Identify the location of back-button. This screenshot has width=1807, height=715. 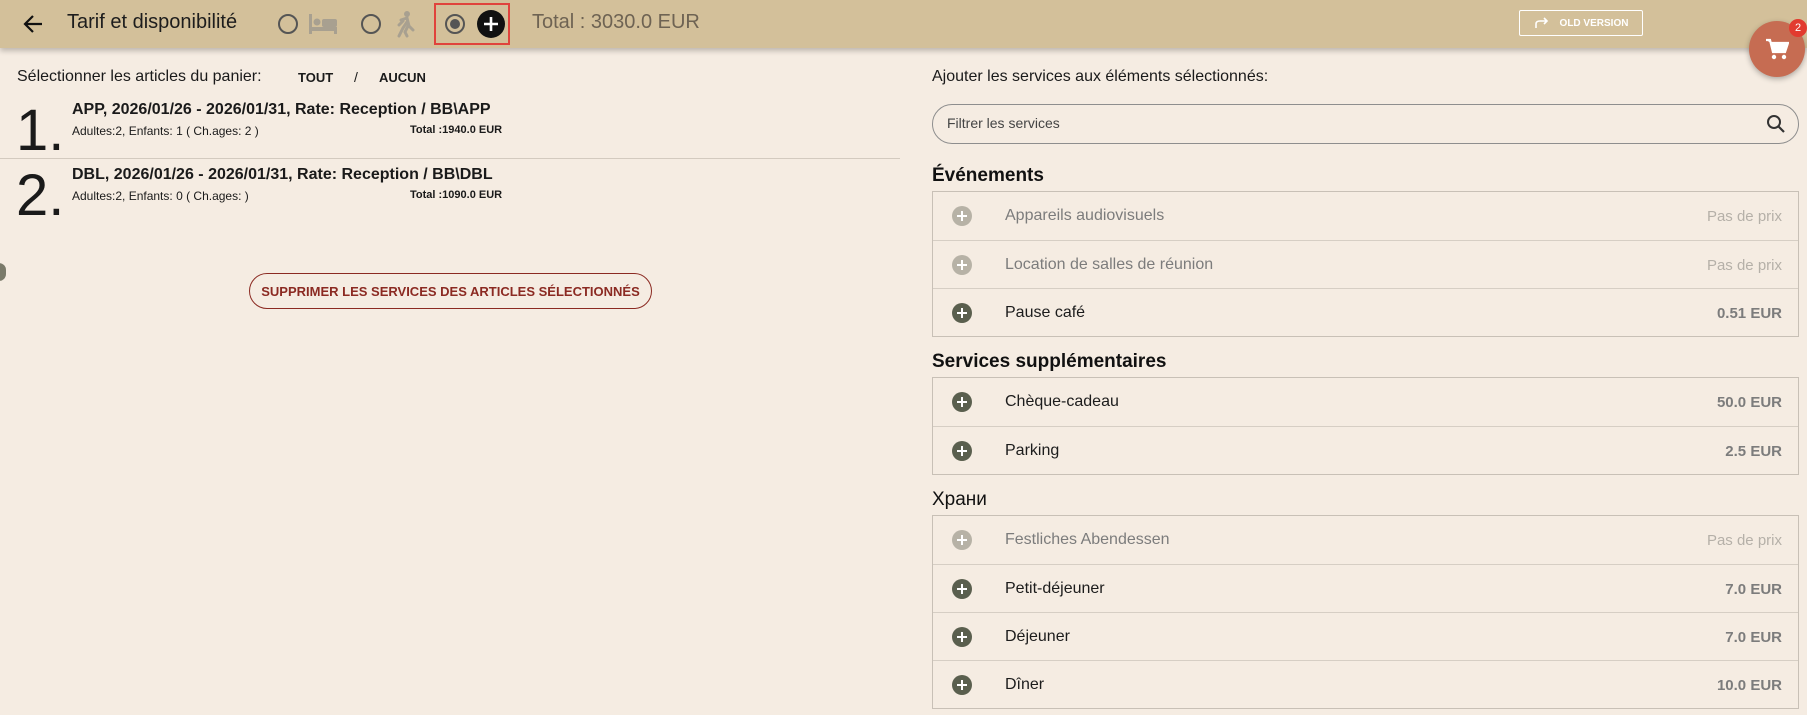
(33, 24).